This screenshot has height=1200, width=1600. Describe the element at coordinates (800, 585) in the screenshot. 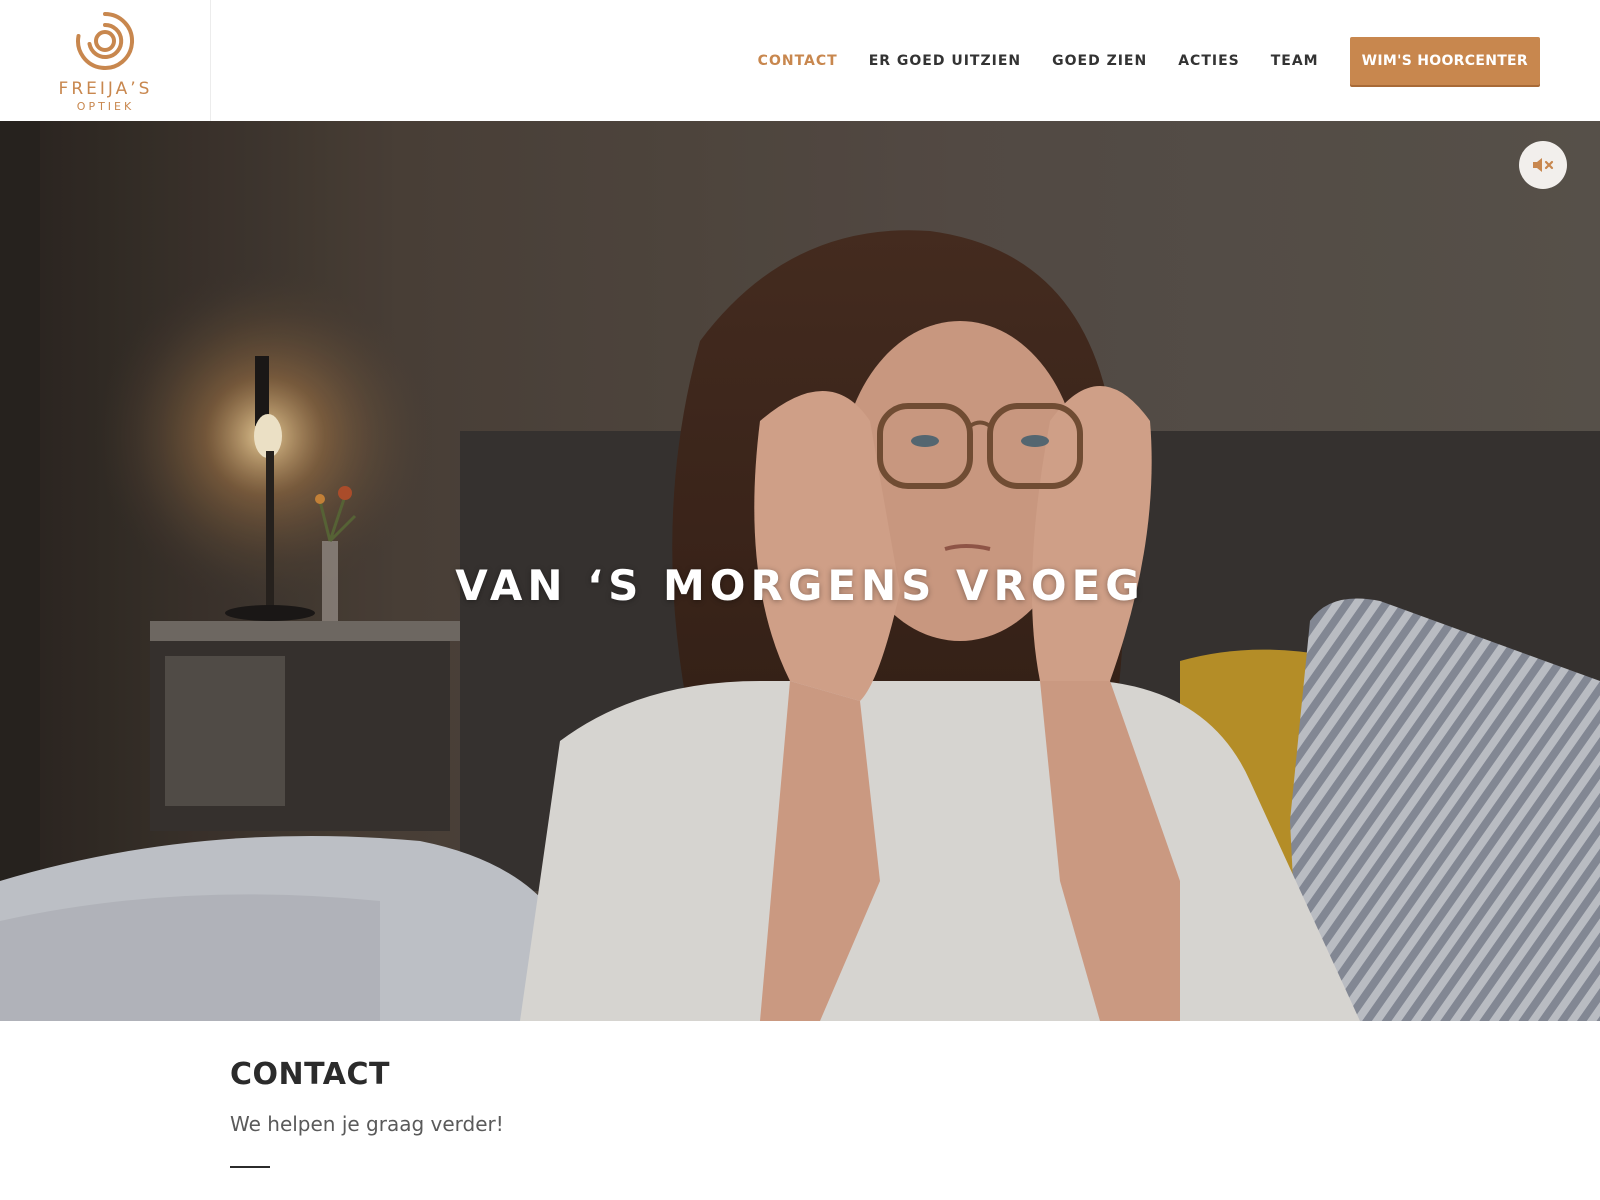

I see `hero-headline: VAN ‘S MORGENS VROEG` at that location.